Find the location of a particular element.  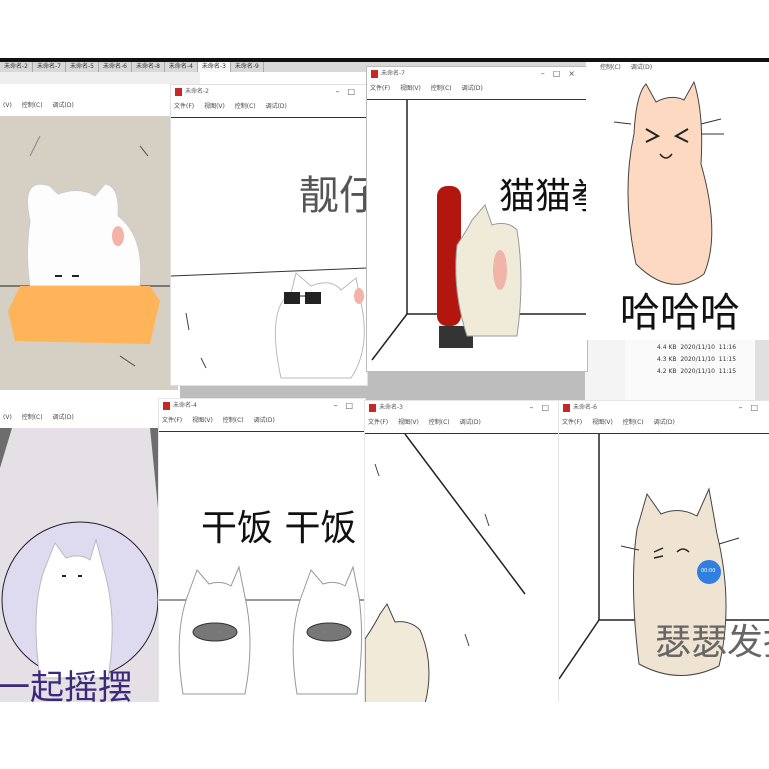

boxing-cat-illustration is located at coordinates (479, 230).